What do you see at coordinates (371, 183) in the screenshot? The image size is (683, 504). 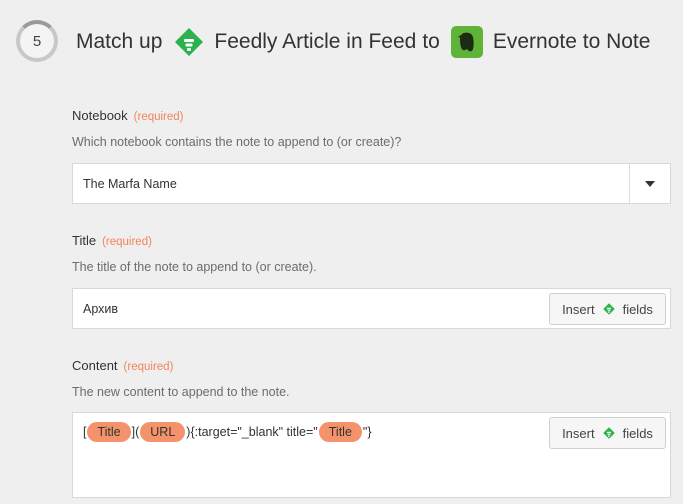 I see `notebook-select: The Marfa Name` at bounding box center [371, 183].